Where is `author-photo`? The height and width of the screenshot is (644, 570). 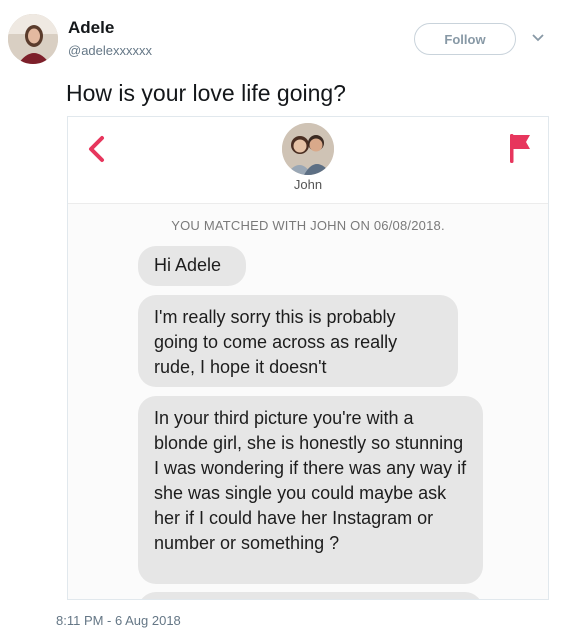 author-photo is located at coordinates (33, 39).